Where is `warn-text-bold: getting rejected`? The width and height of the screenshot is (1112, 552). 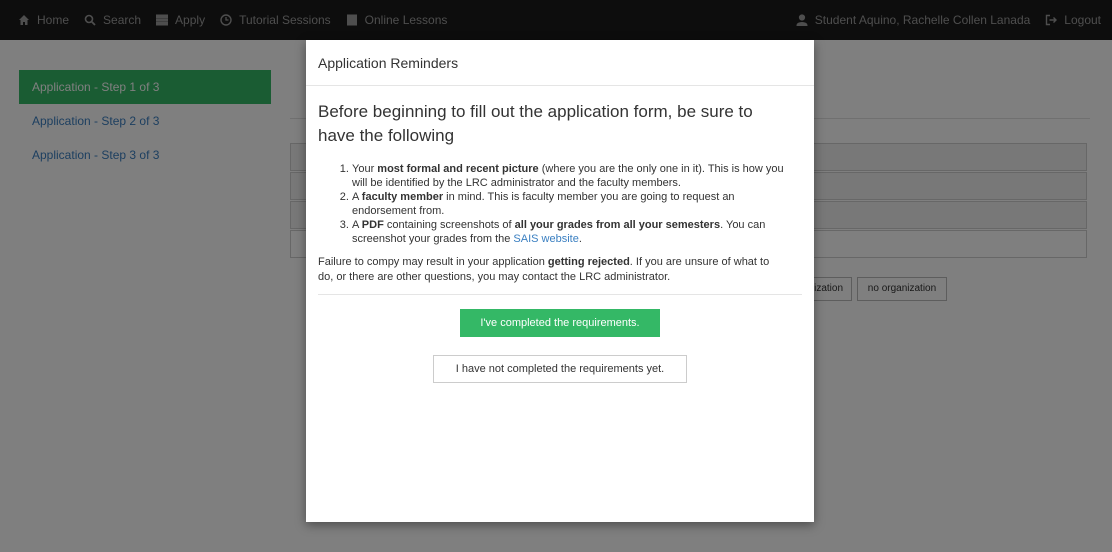
warn-text-bold: getting rejected is located at coordinates (588, 262).